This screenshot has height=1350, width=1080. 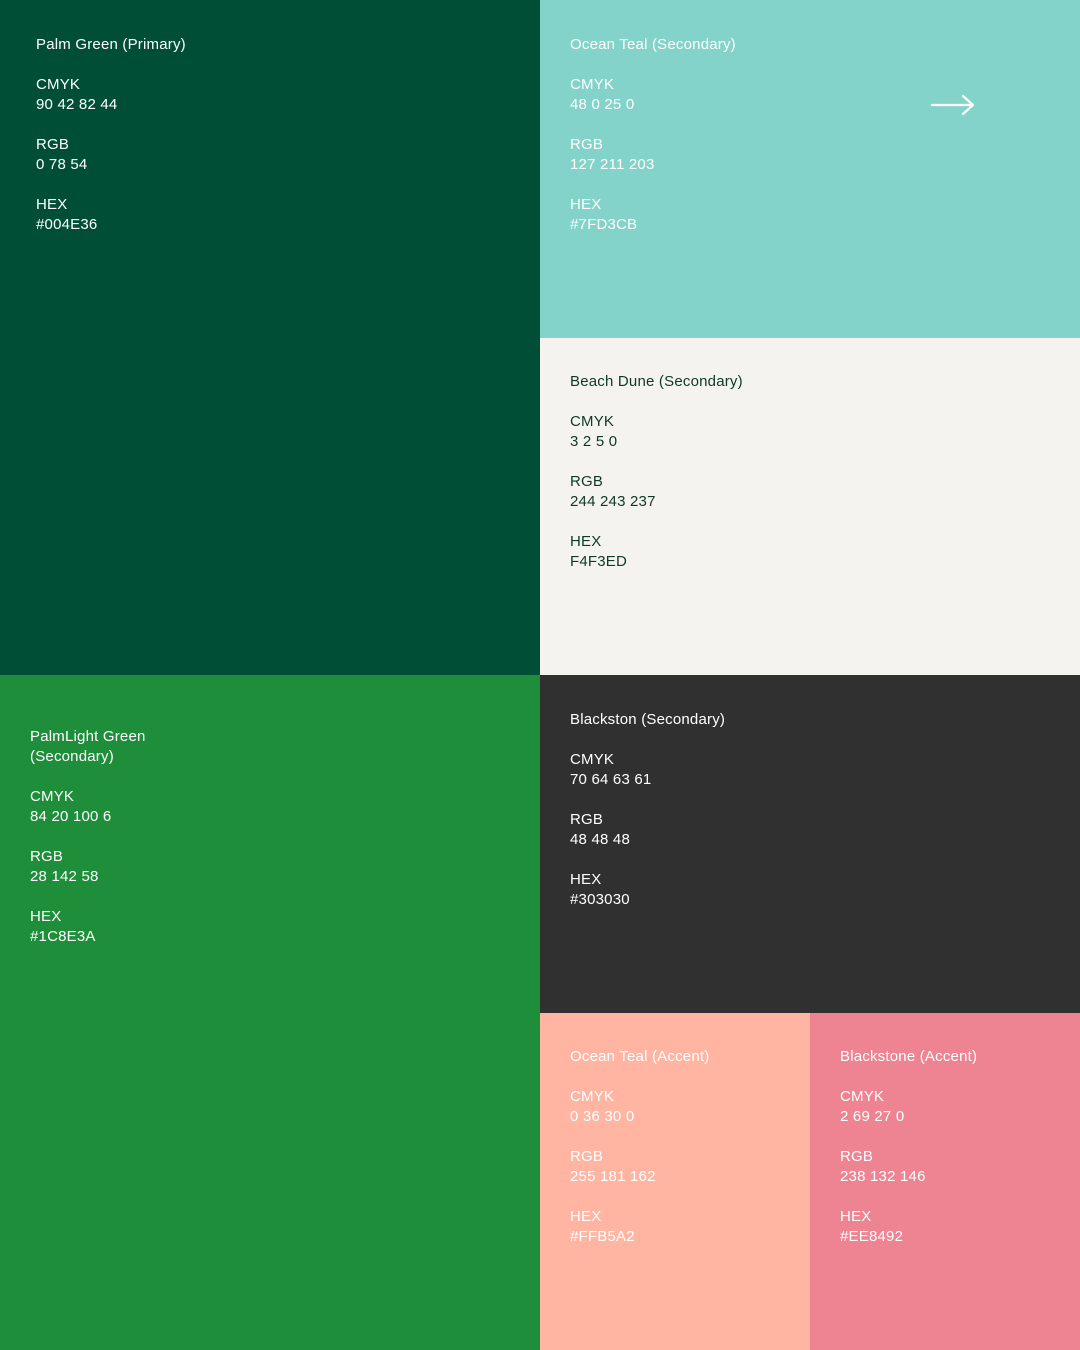 I want to click on cmyk-group: CMYK 3 2 5 0, so click(x=656, y=432).